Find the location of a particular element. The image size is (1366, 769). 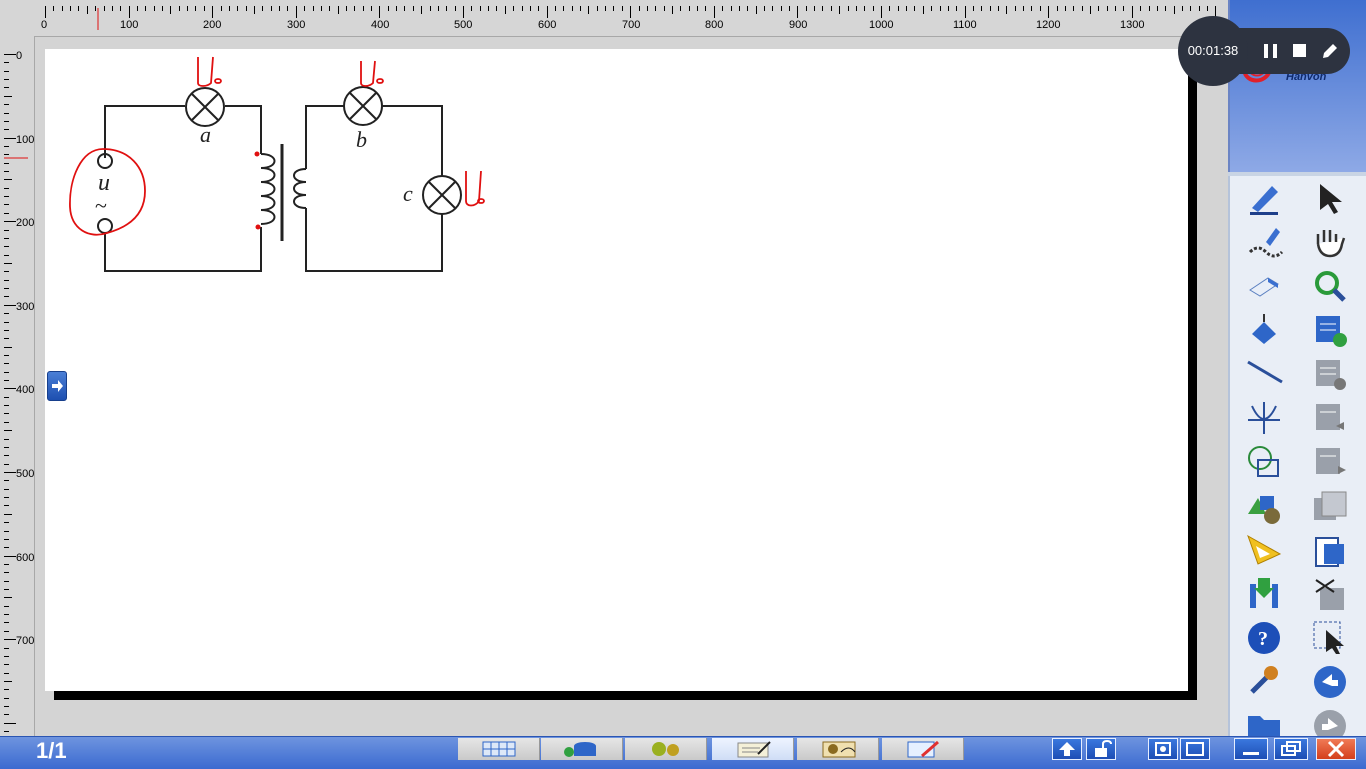

film-reel-icon is located at coordinates (839, 749).